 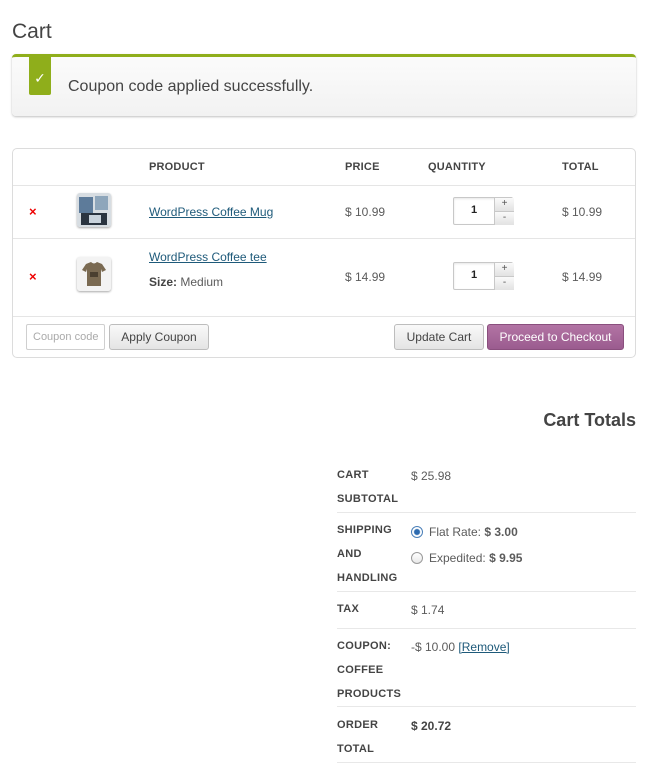 I want to click on notice-message: Coupon code applied successfully., so click(x=191, y=86).